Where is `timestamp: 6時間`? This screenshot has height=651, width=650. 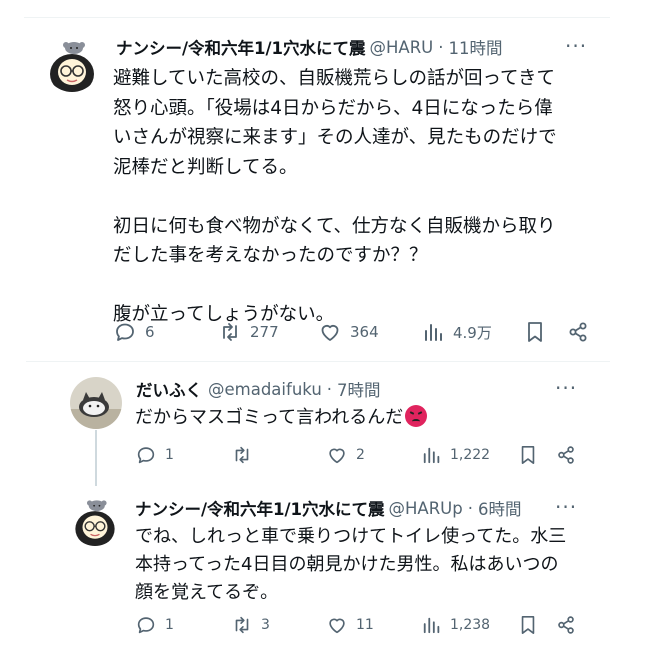 timestamp: 6時間 is located at coordinates (500, 508).